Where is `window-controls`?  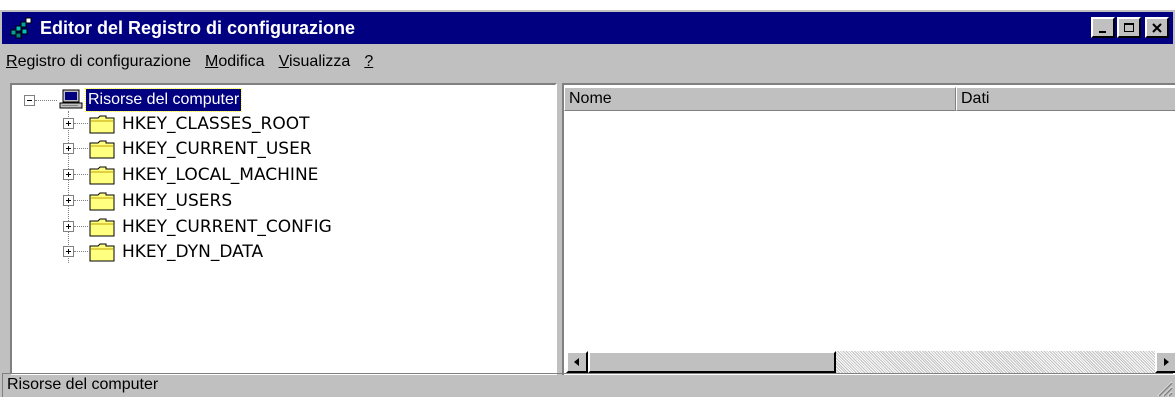 window-controls is located at coordinates (1130, 27).